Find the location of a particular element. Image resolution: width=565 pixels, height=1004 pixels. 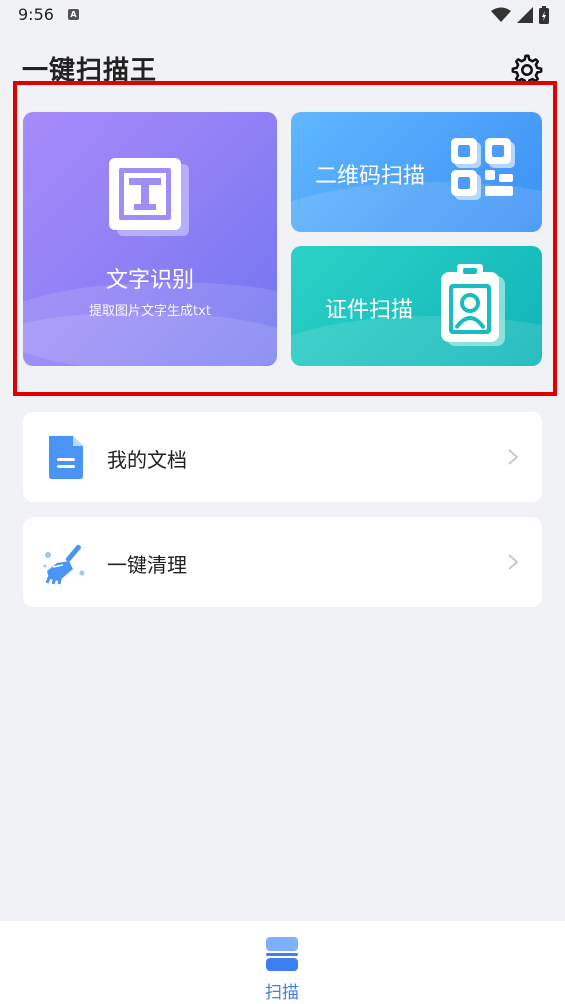

qr-scan-card: 二维码扫描 is located at coordinates (416, 172).